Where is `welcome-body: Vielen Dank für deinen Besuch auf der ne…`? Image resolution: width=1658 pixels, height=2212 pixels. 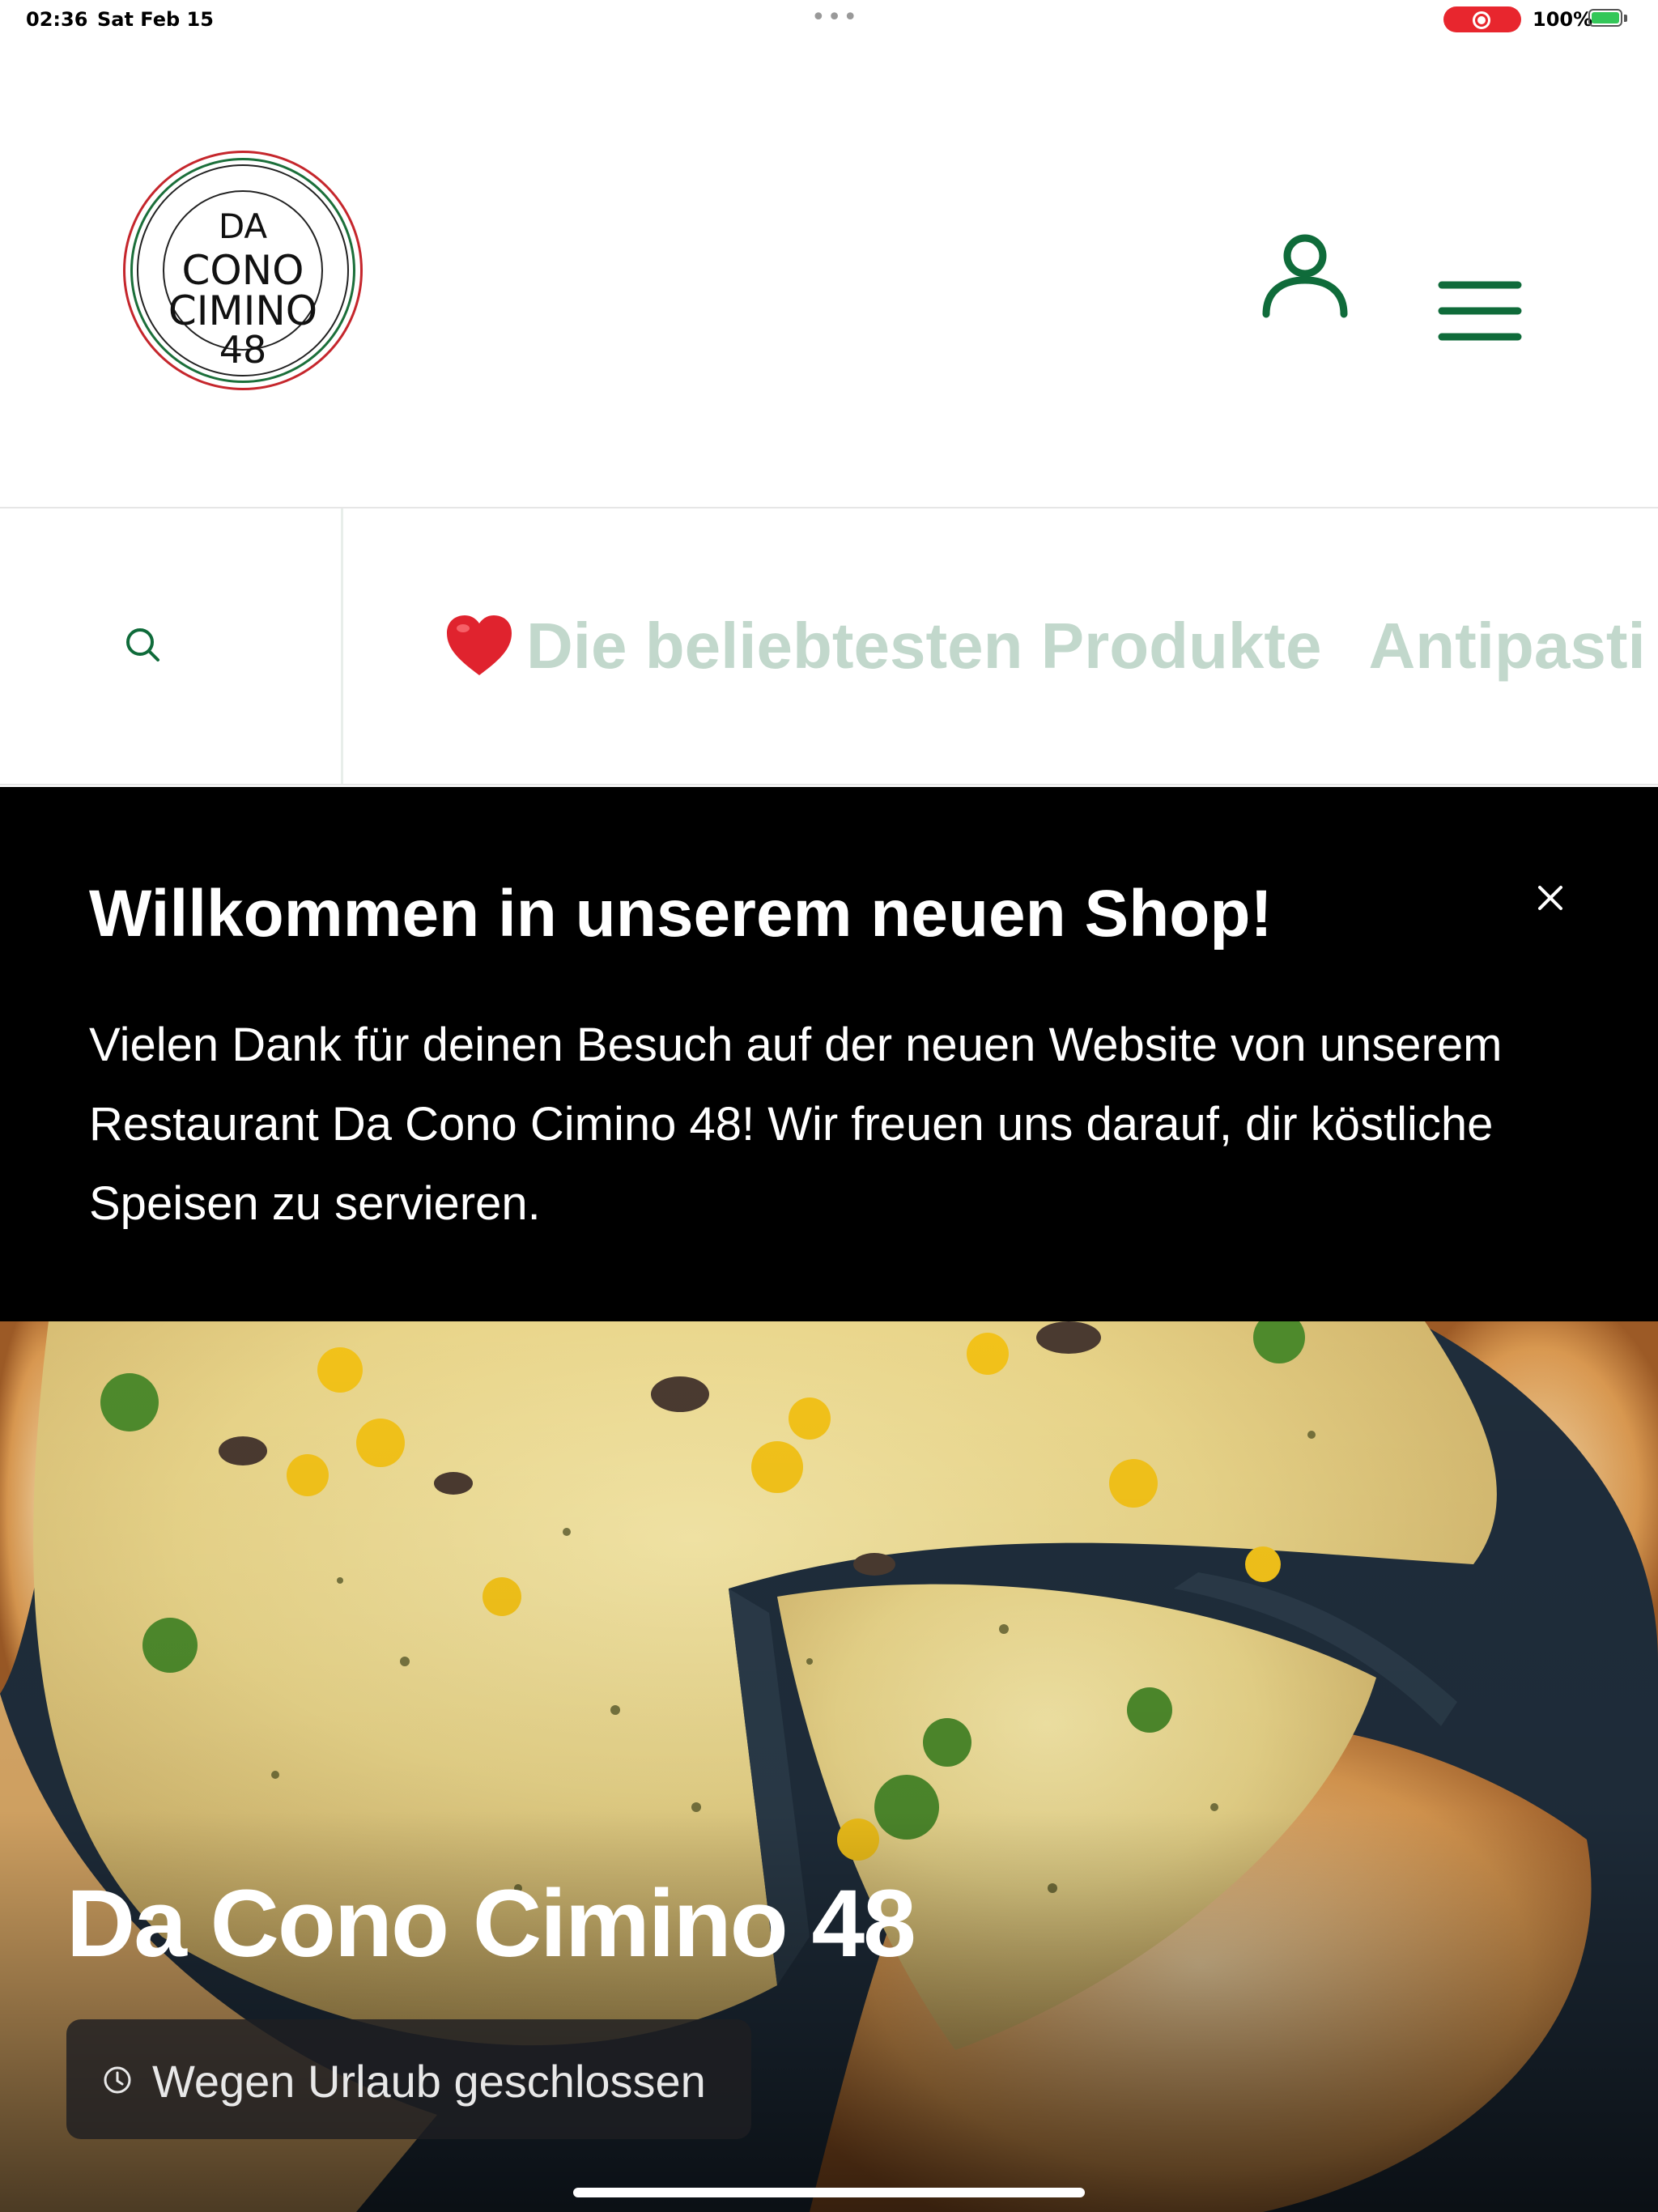
welcome-body: Vielen Dank für deinen Besuch auf der ne… is located at coordinates (796, 1124).